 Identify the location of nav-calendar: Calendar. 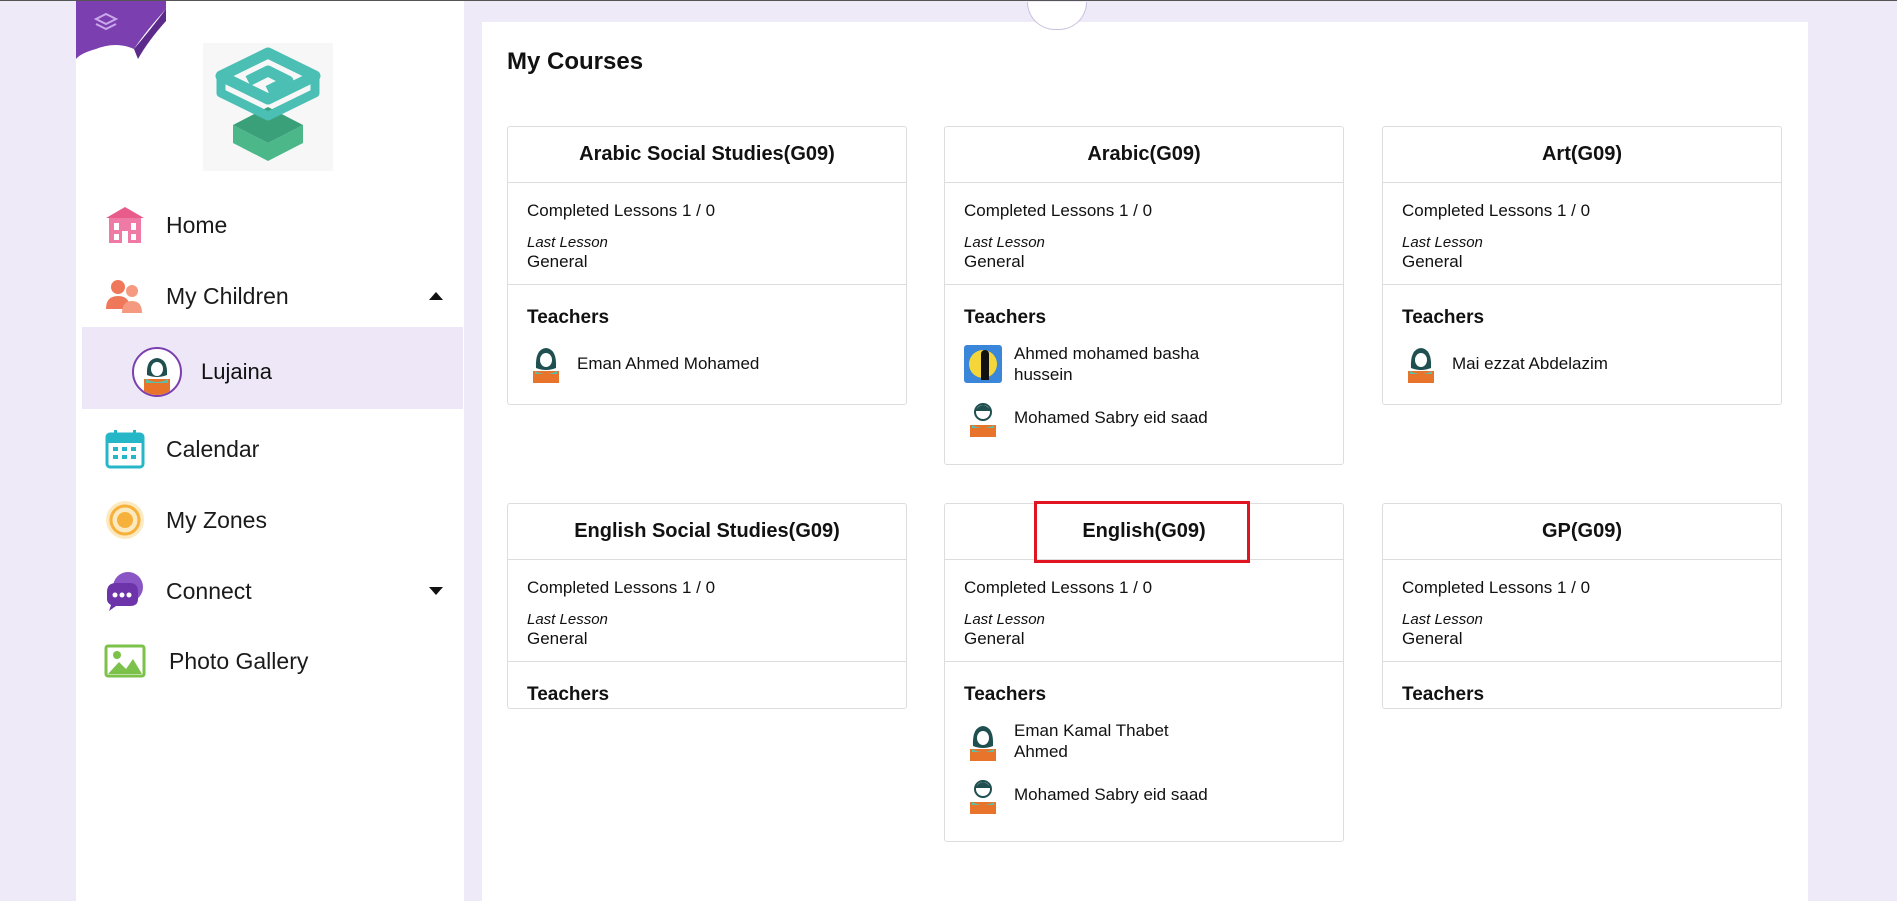
(270, 449).